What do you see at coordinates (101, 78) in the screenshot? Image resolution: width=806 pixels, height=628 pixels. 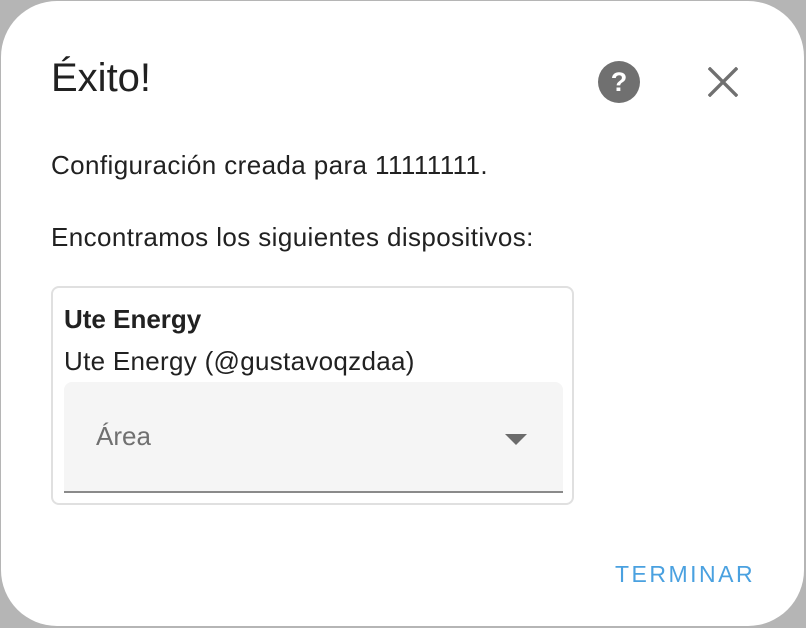 I see `dialog-title: Éxito!` at bounding box center [101, 78].